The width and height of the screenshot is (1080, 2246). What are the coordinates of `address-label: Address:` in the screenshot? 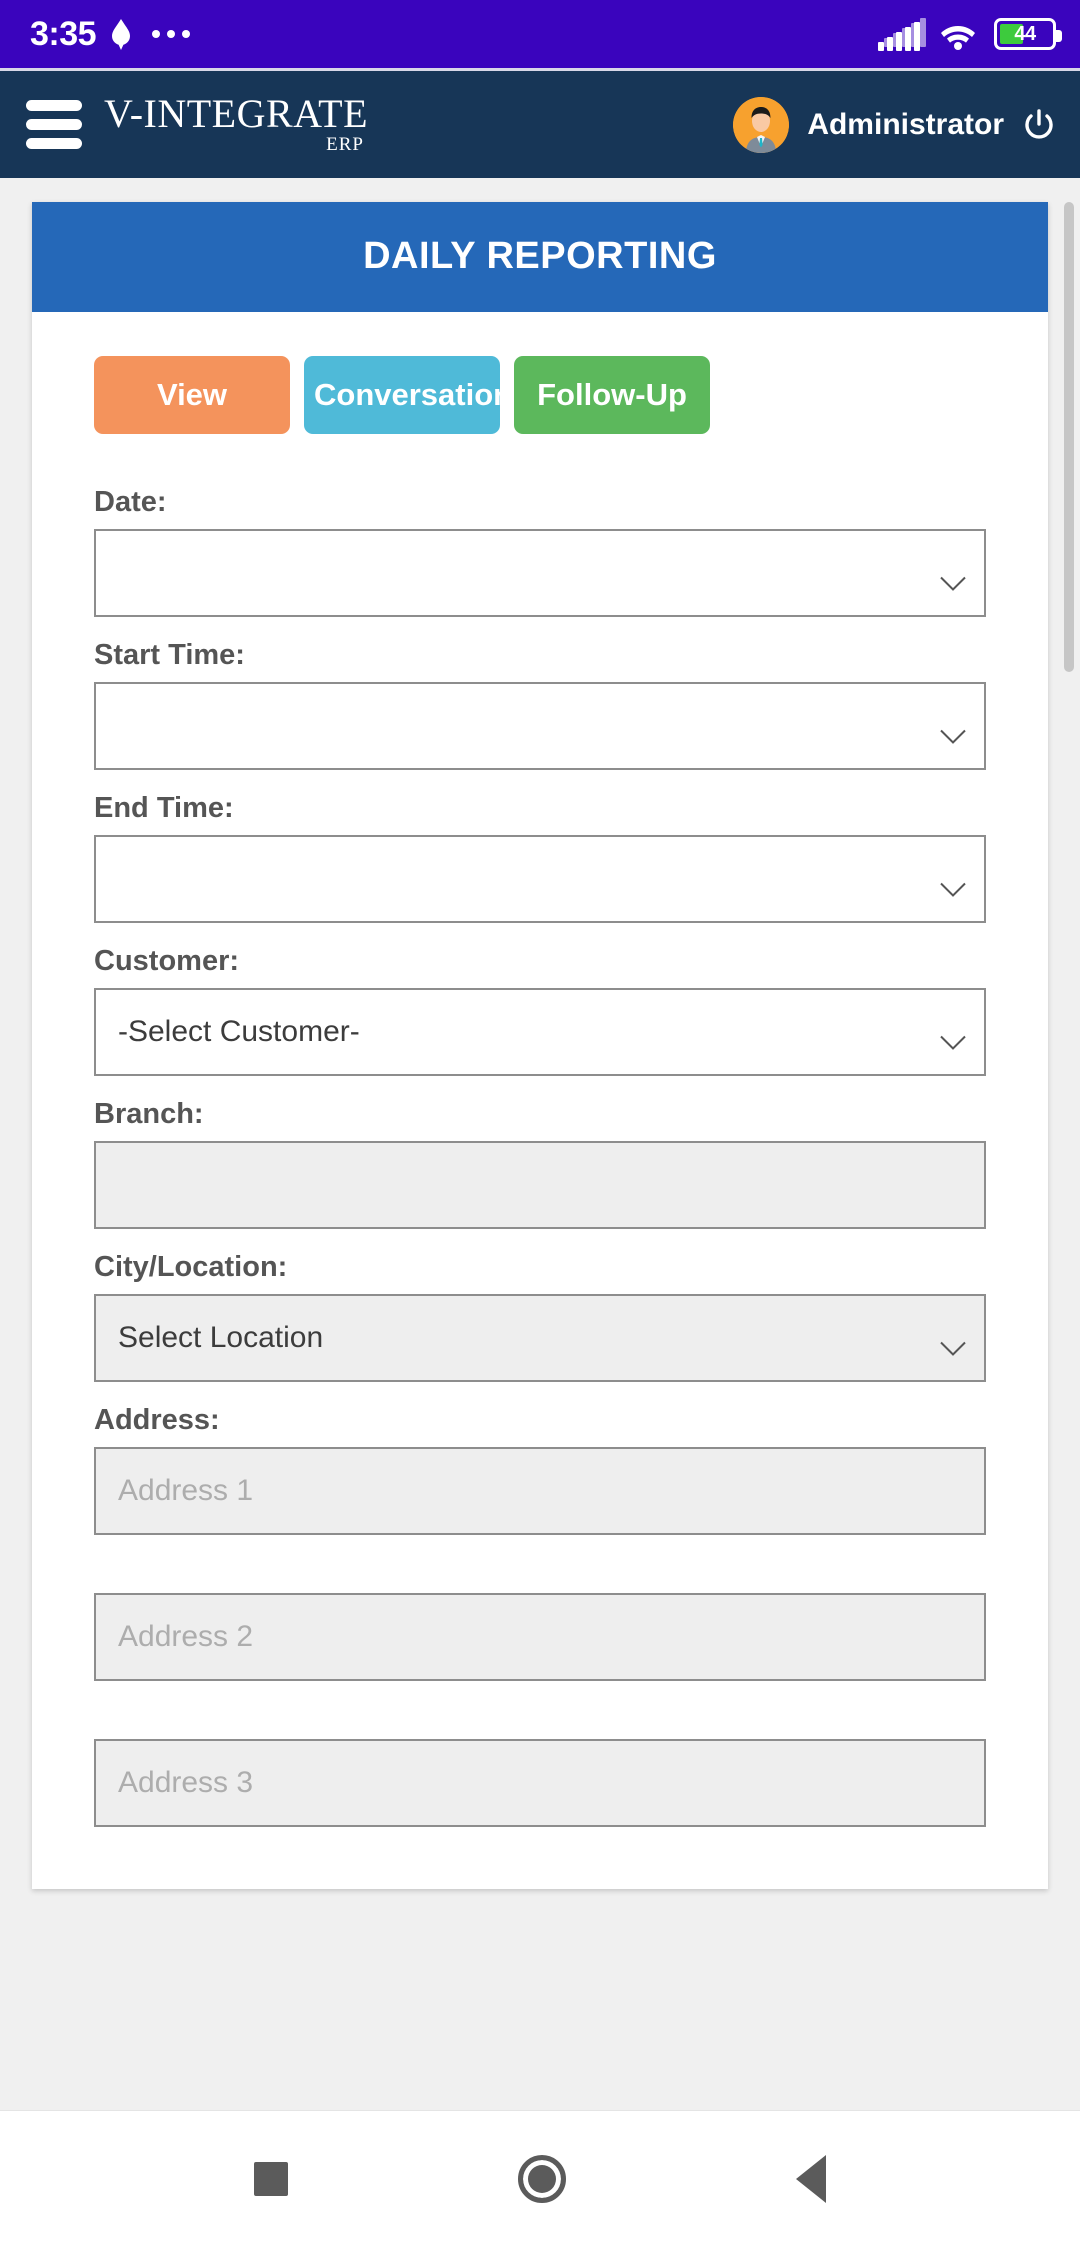 It's located at (157, 1420).